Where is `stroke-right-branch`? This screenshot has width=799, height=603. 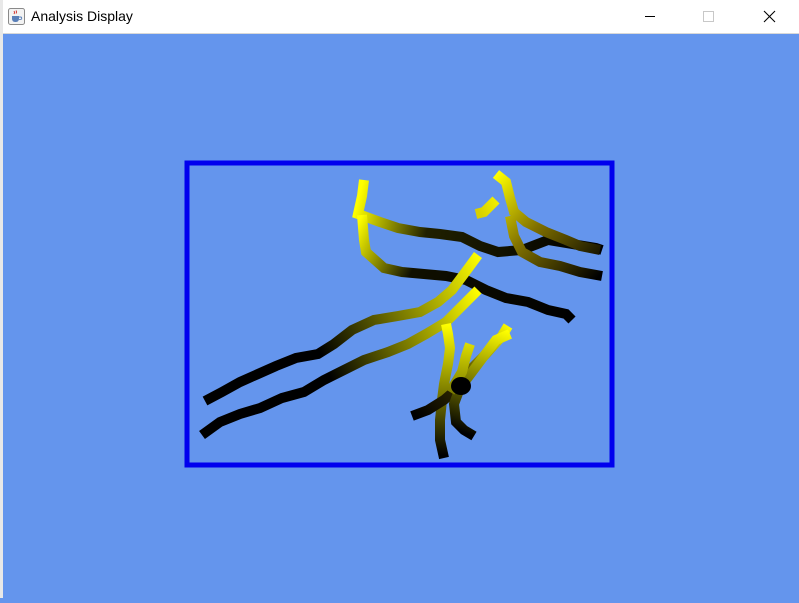 stroke-right-branch is located at coordinates (547, 225).